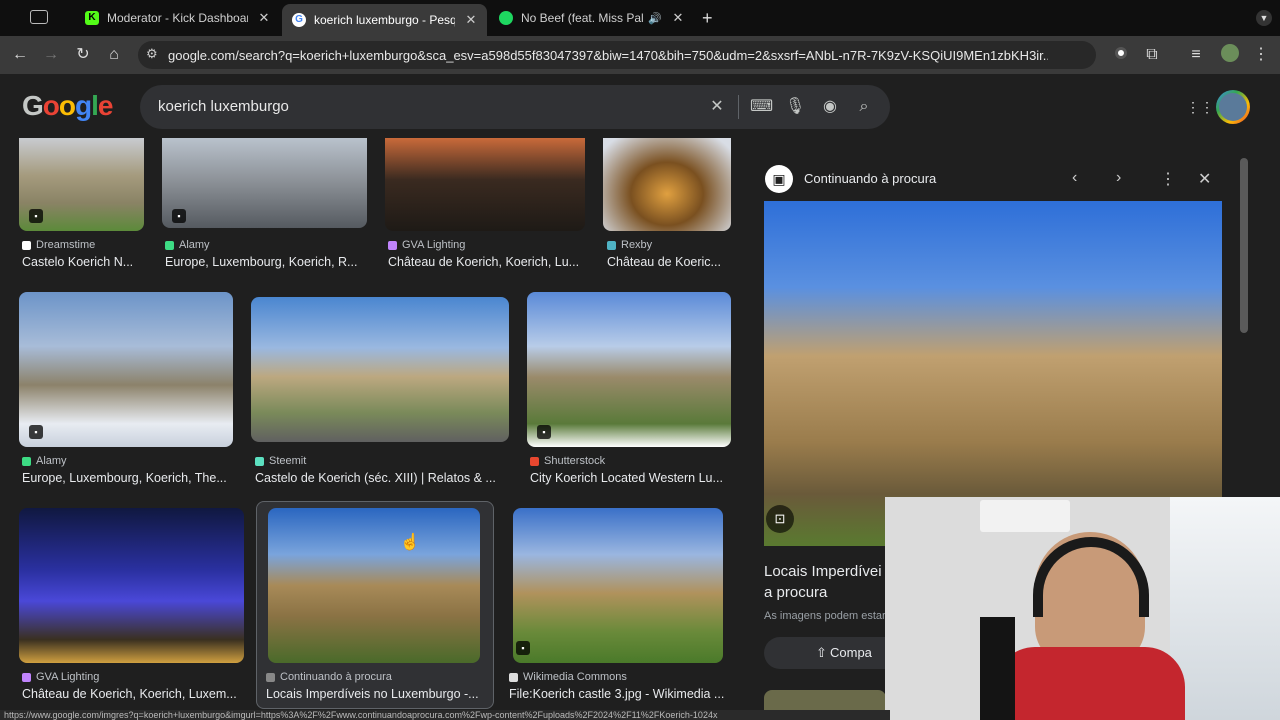 This screenshot has height=720, width=1280. Describe the element at coordinates (114, 55) in the screenshot. I see `home-icon: ⌂` at that location.